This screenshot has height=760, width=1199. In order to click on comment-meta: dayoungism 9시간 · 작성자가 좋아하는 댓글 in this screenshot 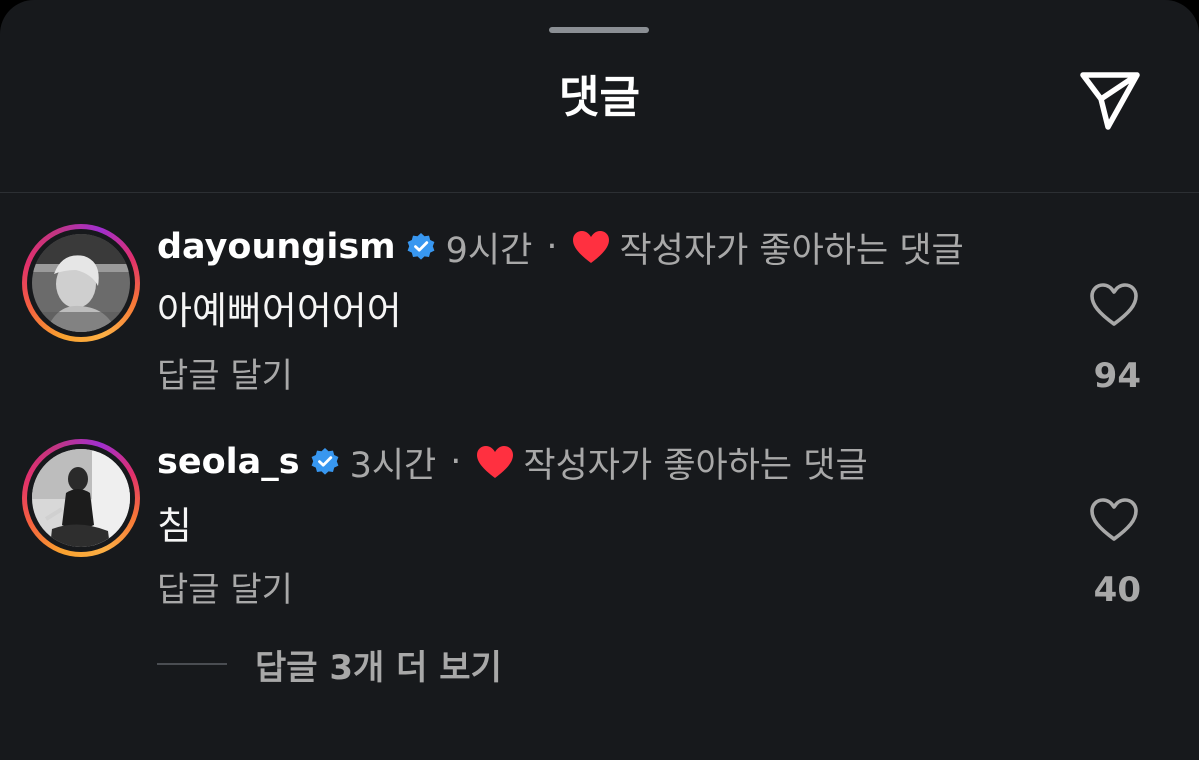, I will do `click(560, 247)`.